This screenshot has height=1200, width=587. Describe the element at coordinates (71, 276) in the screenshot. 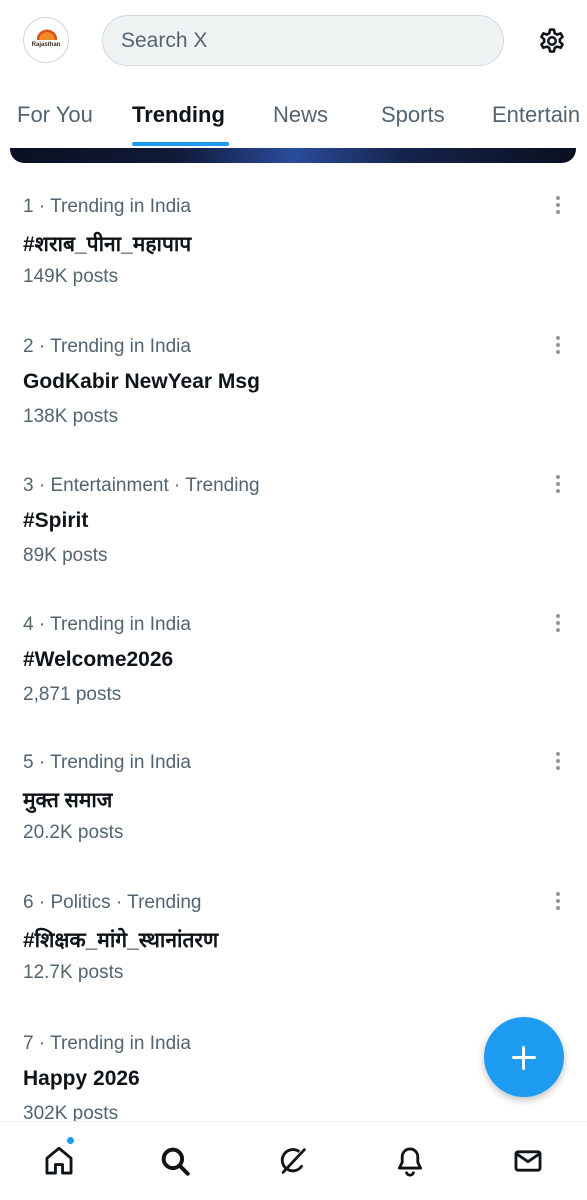

I see `trend-post-count: 149K posts` at that location.